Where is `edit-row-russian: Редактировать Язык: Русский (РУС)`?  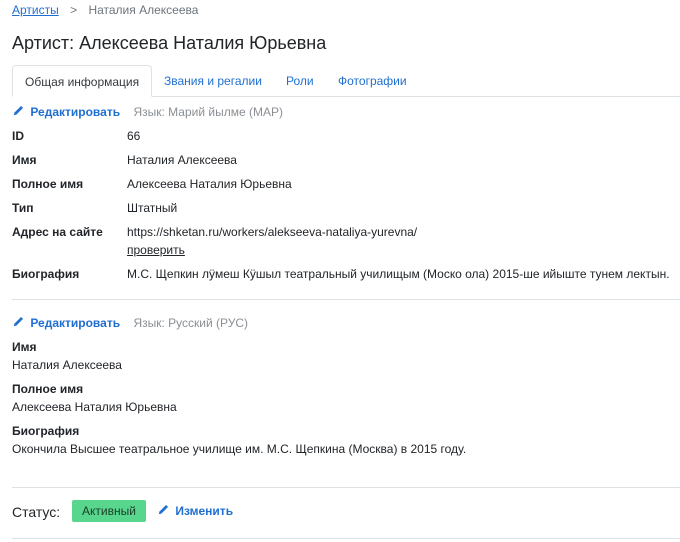
edit-row-russian: Редактировать Язык: Русский (РУС) is located at coordinates (130, 323).